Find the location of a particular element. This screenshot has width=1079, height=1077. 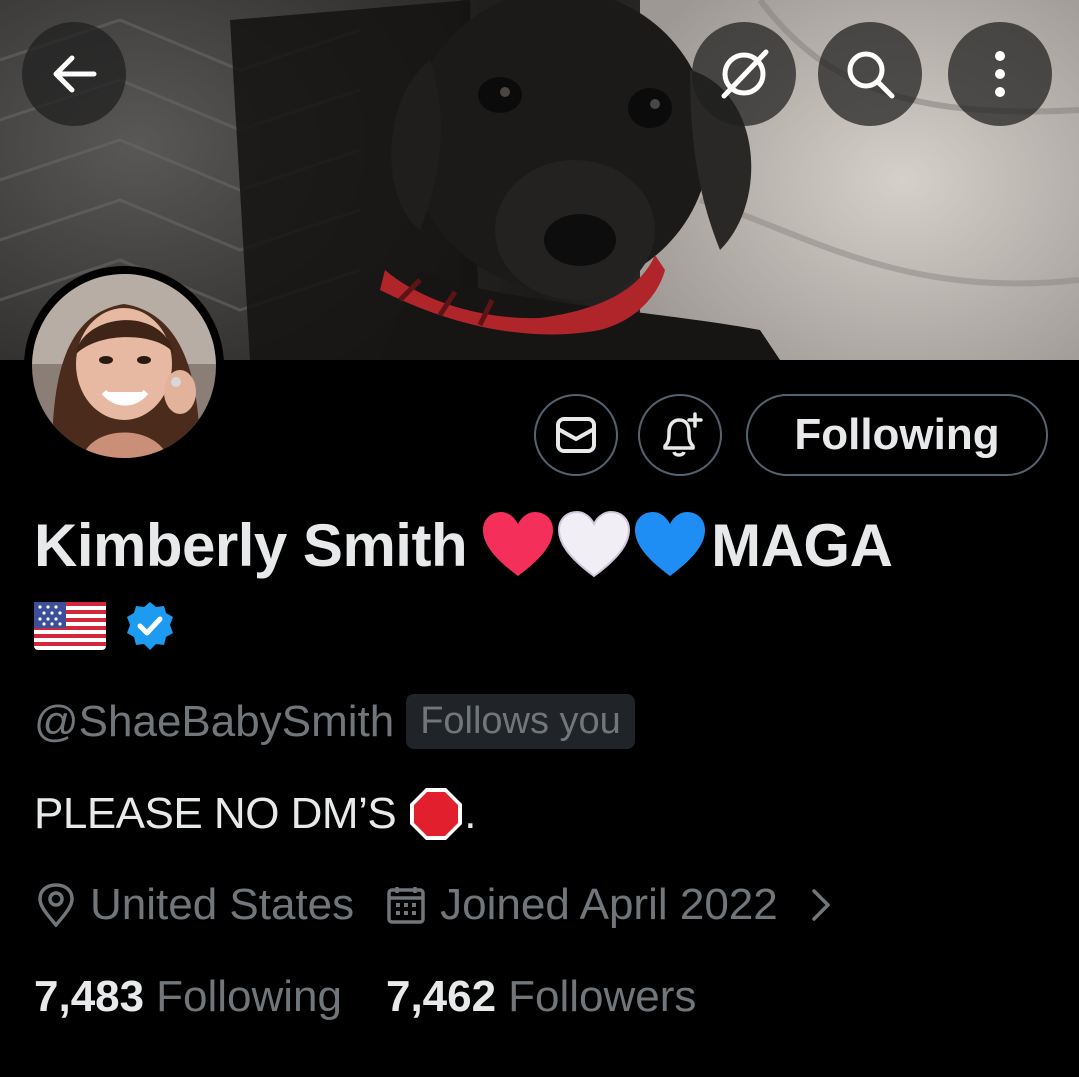

avatar-image is located at coordinates (124, 366).